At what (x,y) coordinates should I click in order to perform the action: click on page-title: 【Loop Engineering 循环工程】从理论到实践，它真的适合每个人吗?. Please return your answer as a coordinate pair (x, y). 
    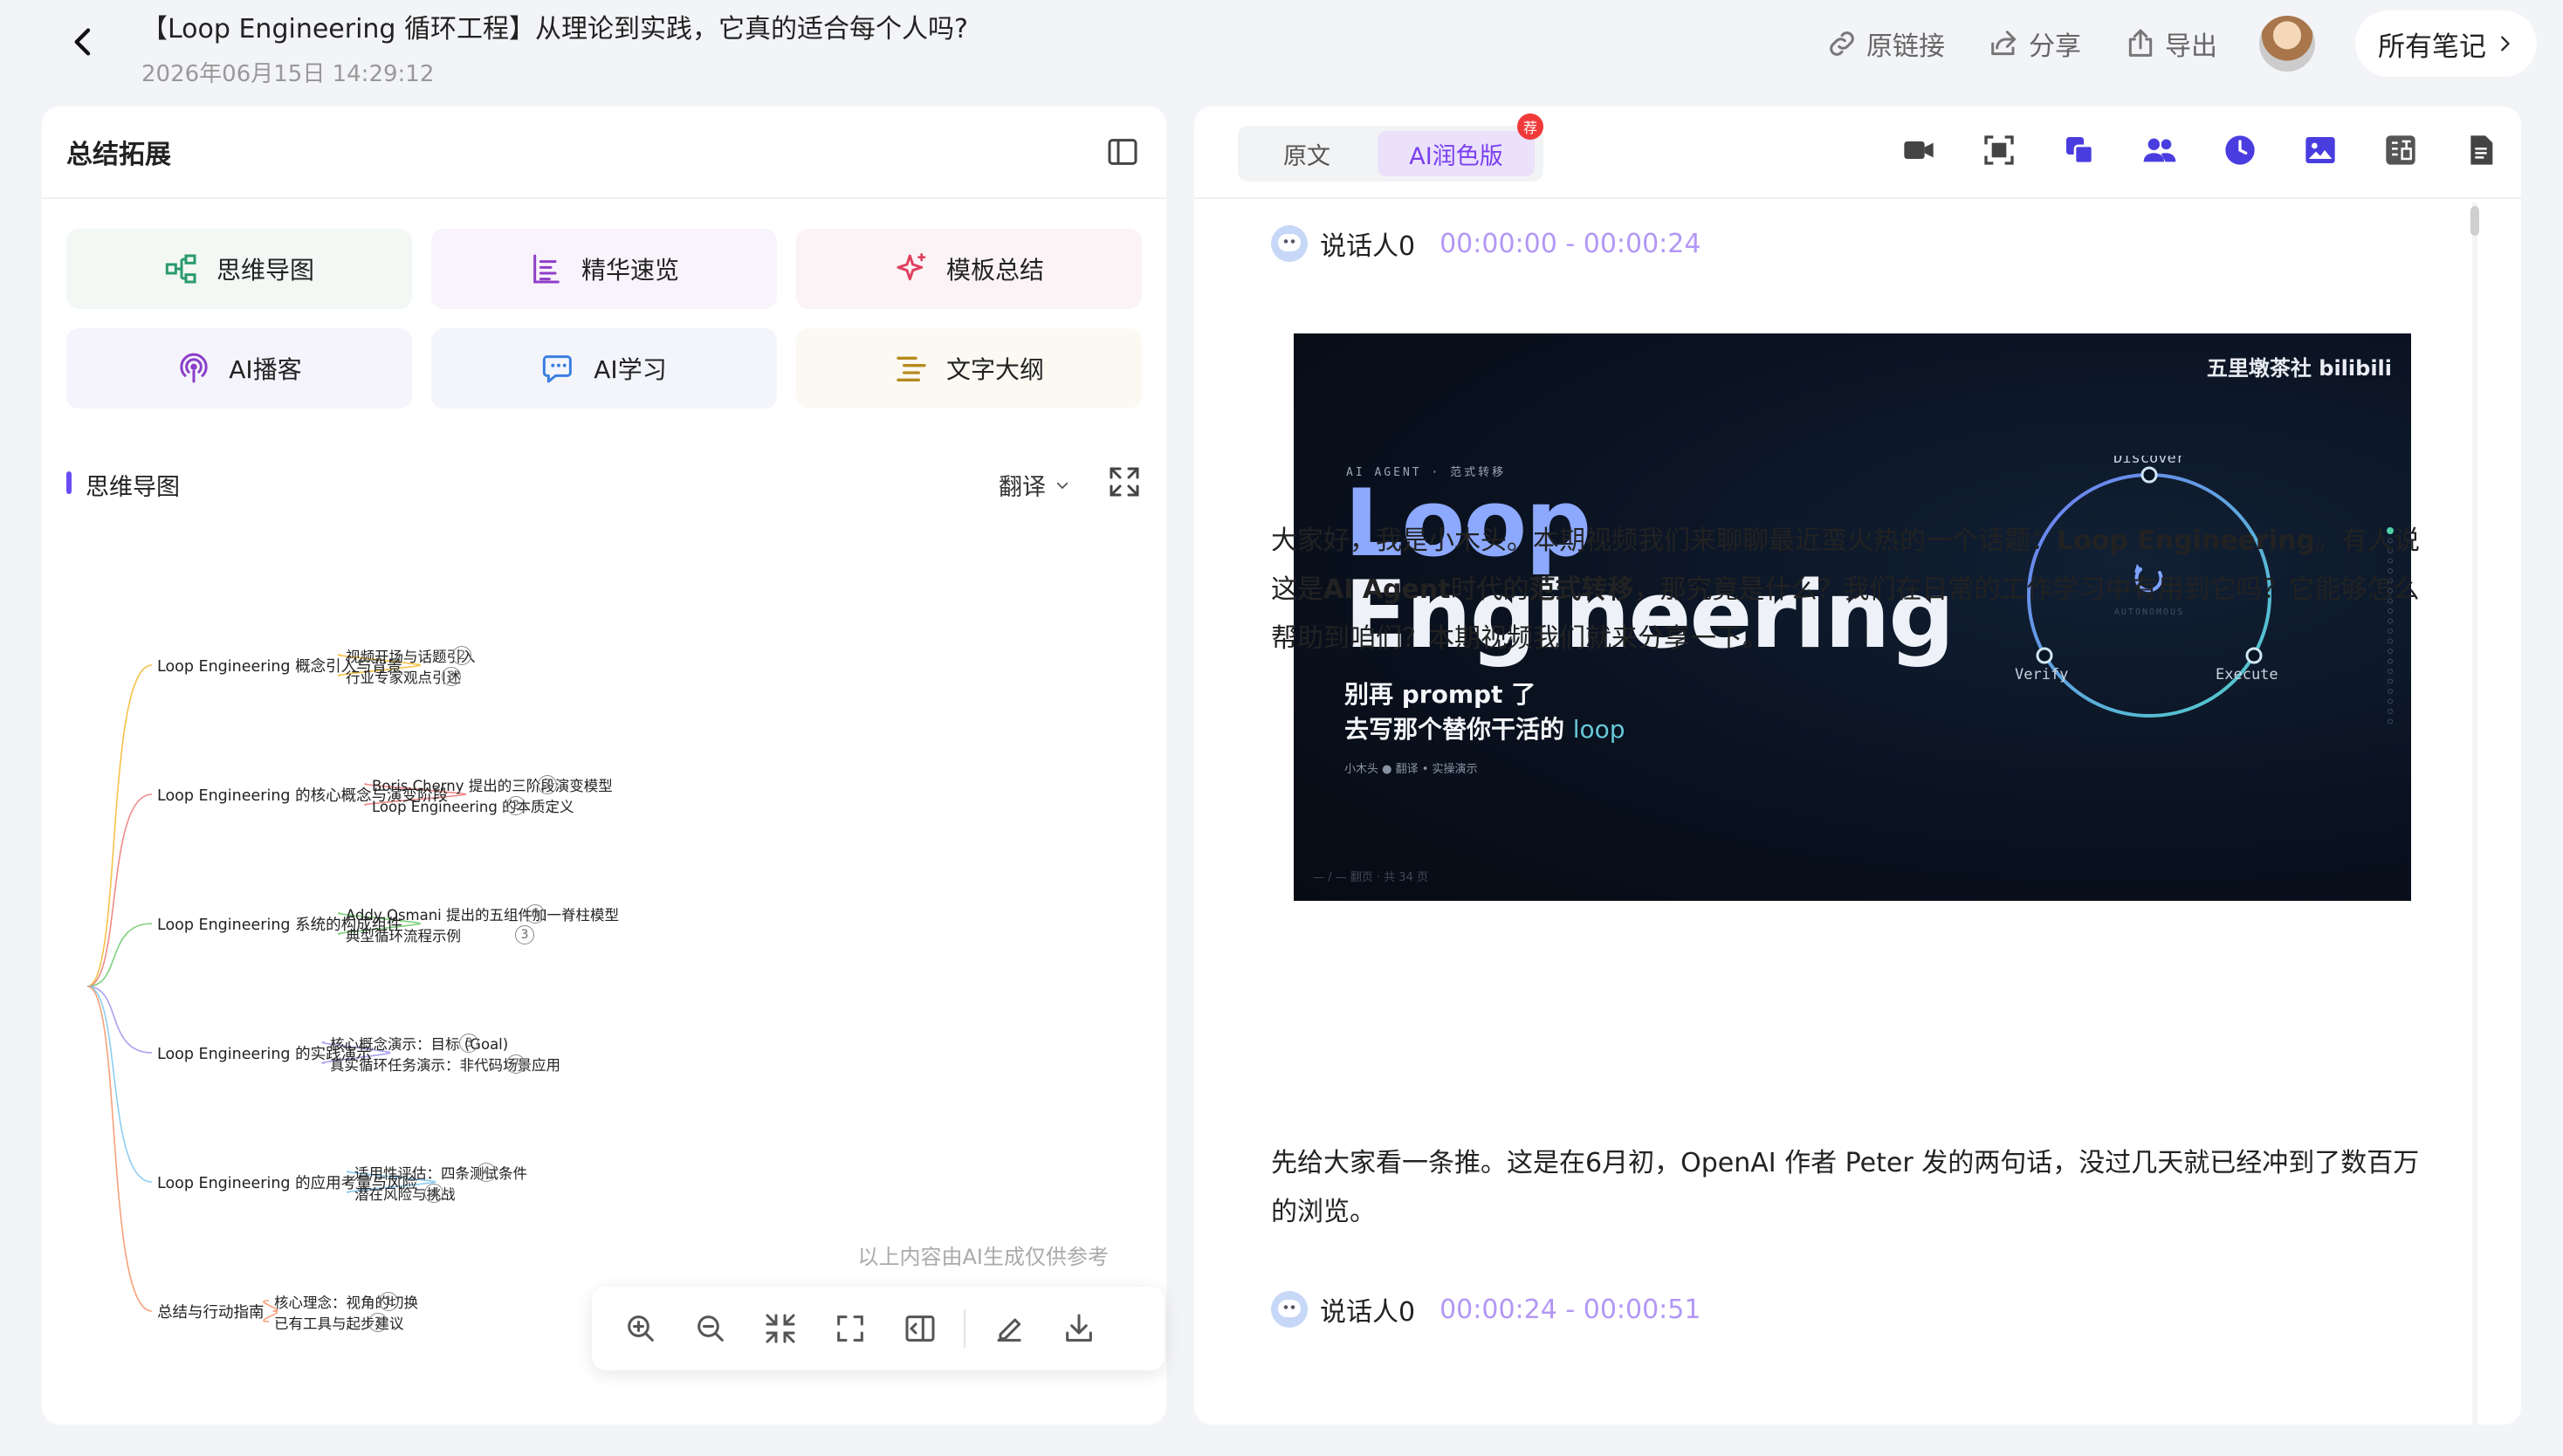
    Looking at the image, I should click on (554, 29).